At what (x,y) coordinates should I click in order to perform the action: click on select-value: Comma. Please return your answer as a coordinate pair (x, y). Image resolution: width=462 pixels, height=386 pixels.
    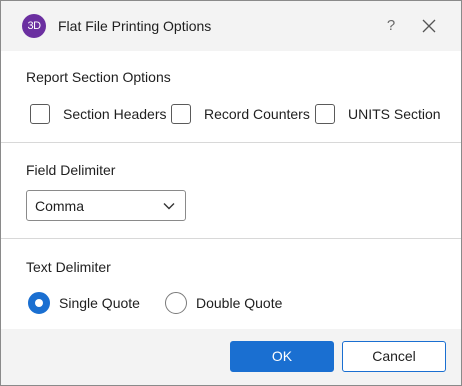
    Looking at the image, I should click on (60, 206).